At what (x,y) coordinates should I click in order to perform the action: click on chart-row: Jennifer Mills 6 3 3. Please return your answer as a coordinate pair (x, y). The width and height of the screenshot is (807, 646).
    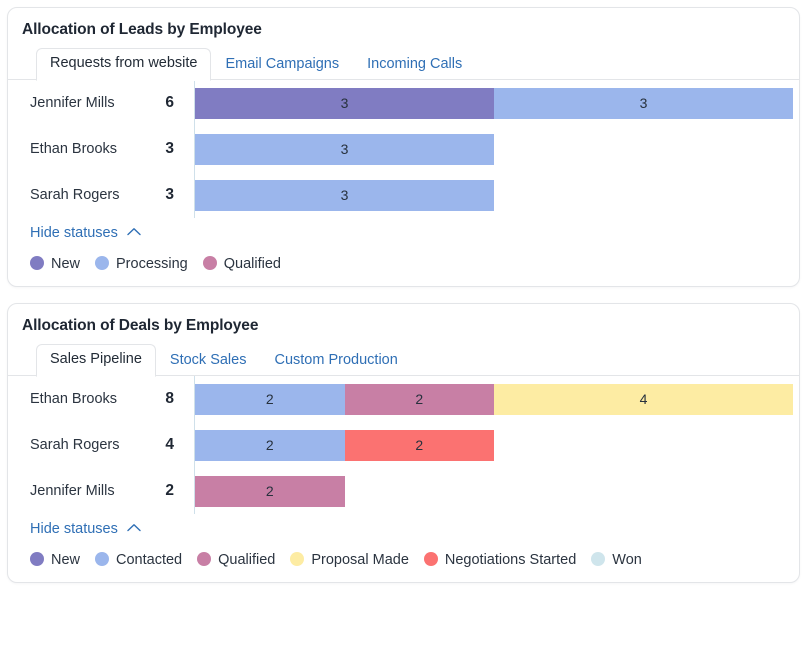
    Looking at the image, I should click on (403, 103).